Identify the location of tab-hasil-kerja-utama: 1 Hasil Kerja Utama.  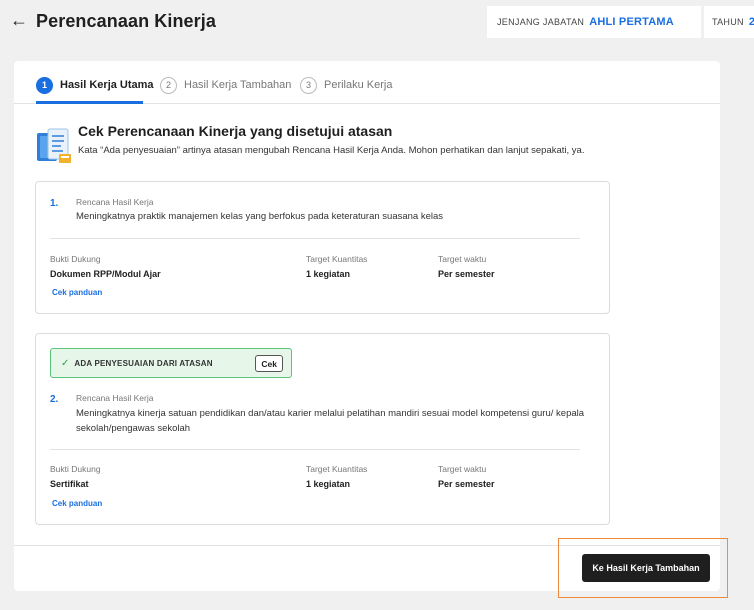
(95, 85).